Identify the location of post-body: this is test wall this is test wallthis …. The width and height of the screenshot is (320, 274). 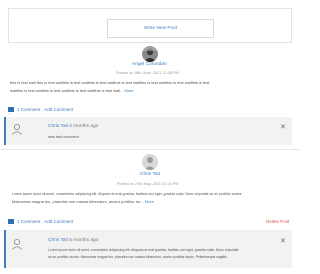
(152, 87).